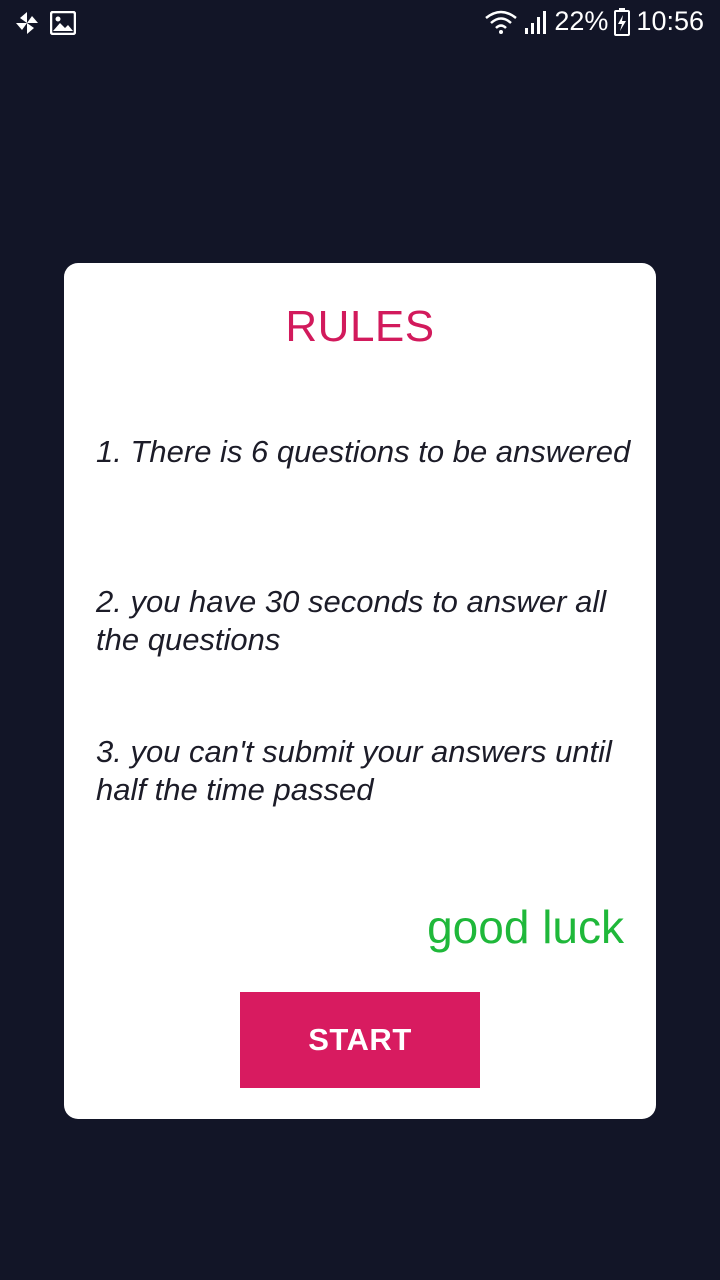 This screenshot has width=720, height=1280. I want to click on clock: 10:56, so click(670, 21).